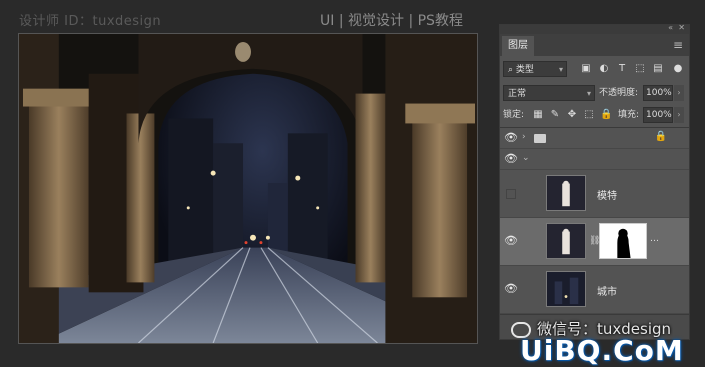  I want to click on filter-row: ⌕ 类型 ▾ ▣ ◐ T ⬚ ▤ ●, so click(594, 70).